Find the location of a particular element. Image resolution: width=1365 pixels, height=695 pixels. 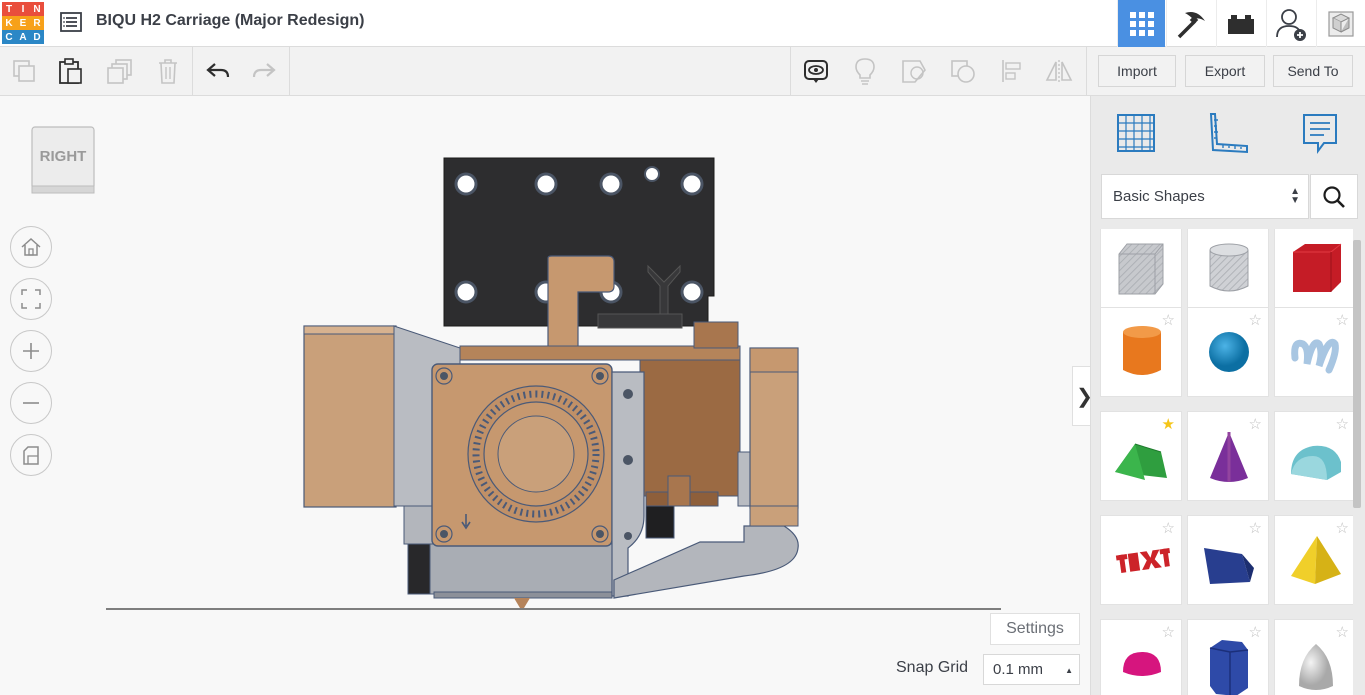

snap-grid-value: 0.1 mm is located at coordinates (1018, 669).